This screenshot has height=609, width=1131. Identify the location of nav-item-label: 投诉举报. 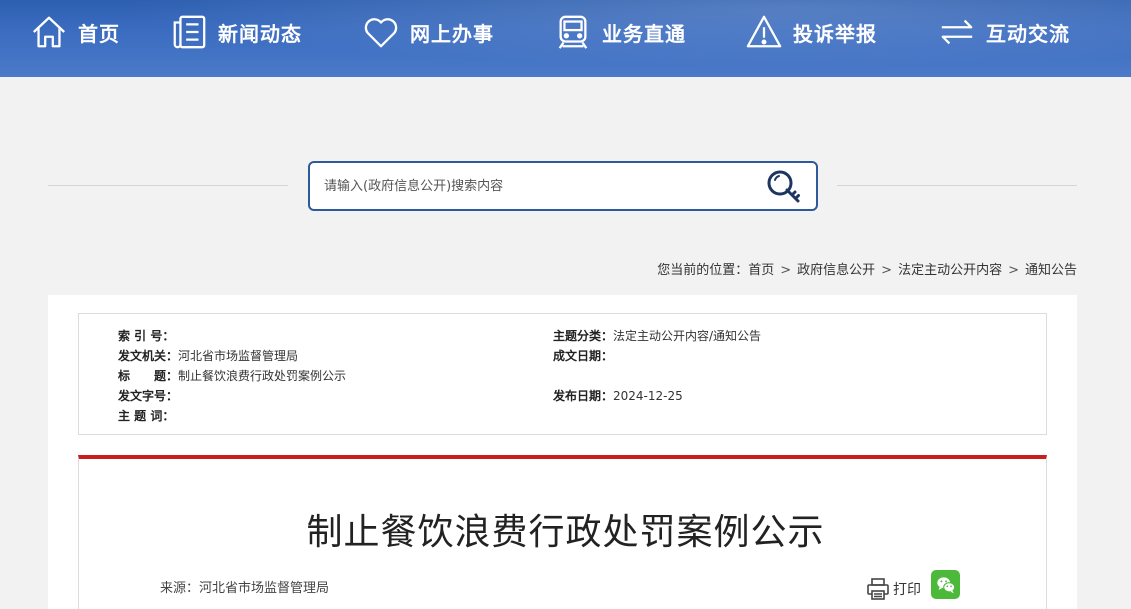
(835, 33).